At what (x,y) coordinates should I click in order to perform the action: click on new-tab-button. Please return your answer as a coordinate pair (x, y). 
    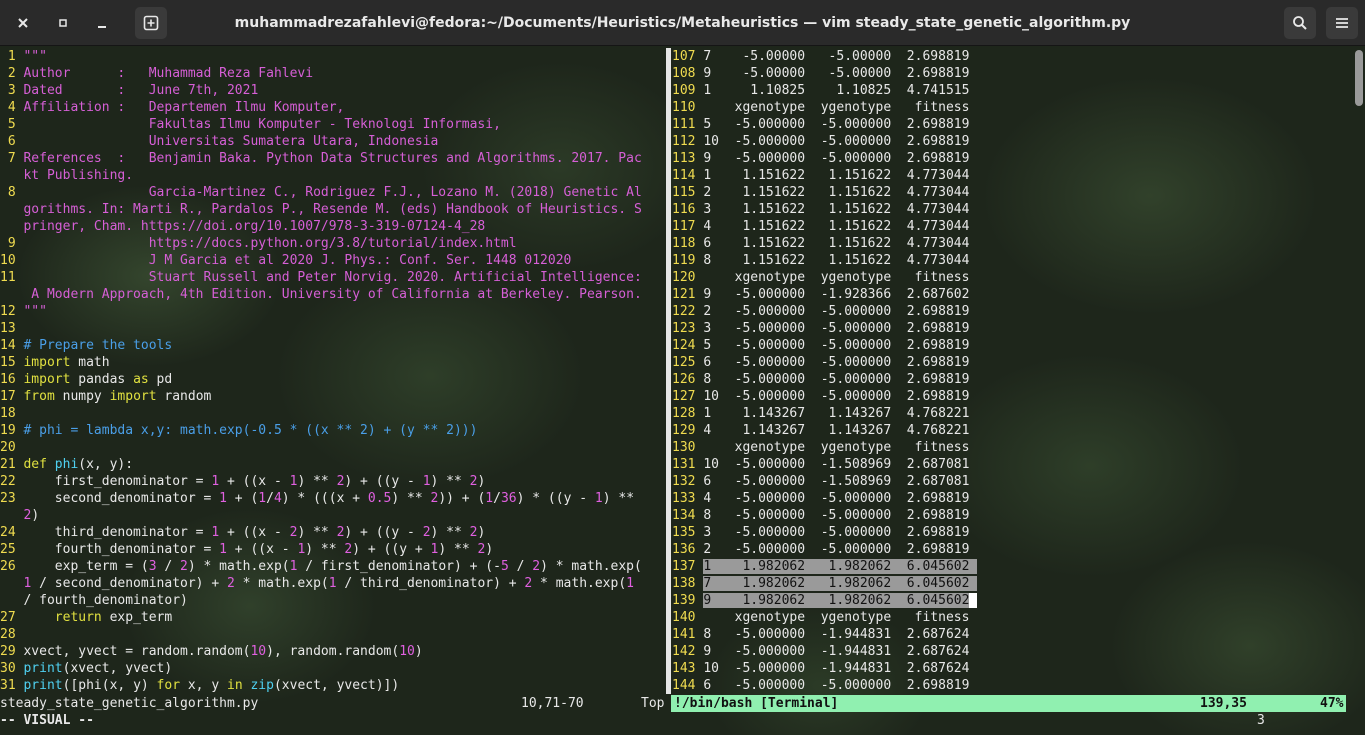
    Looking at the image, I should click on (151, 23).